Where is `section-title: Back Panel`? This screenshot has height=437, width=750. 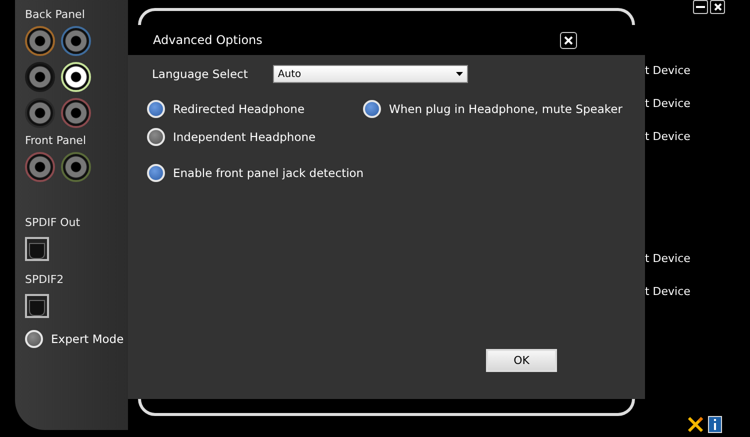 section-title: Back Panel is located at coordinates (55, 15).